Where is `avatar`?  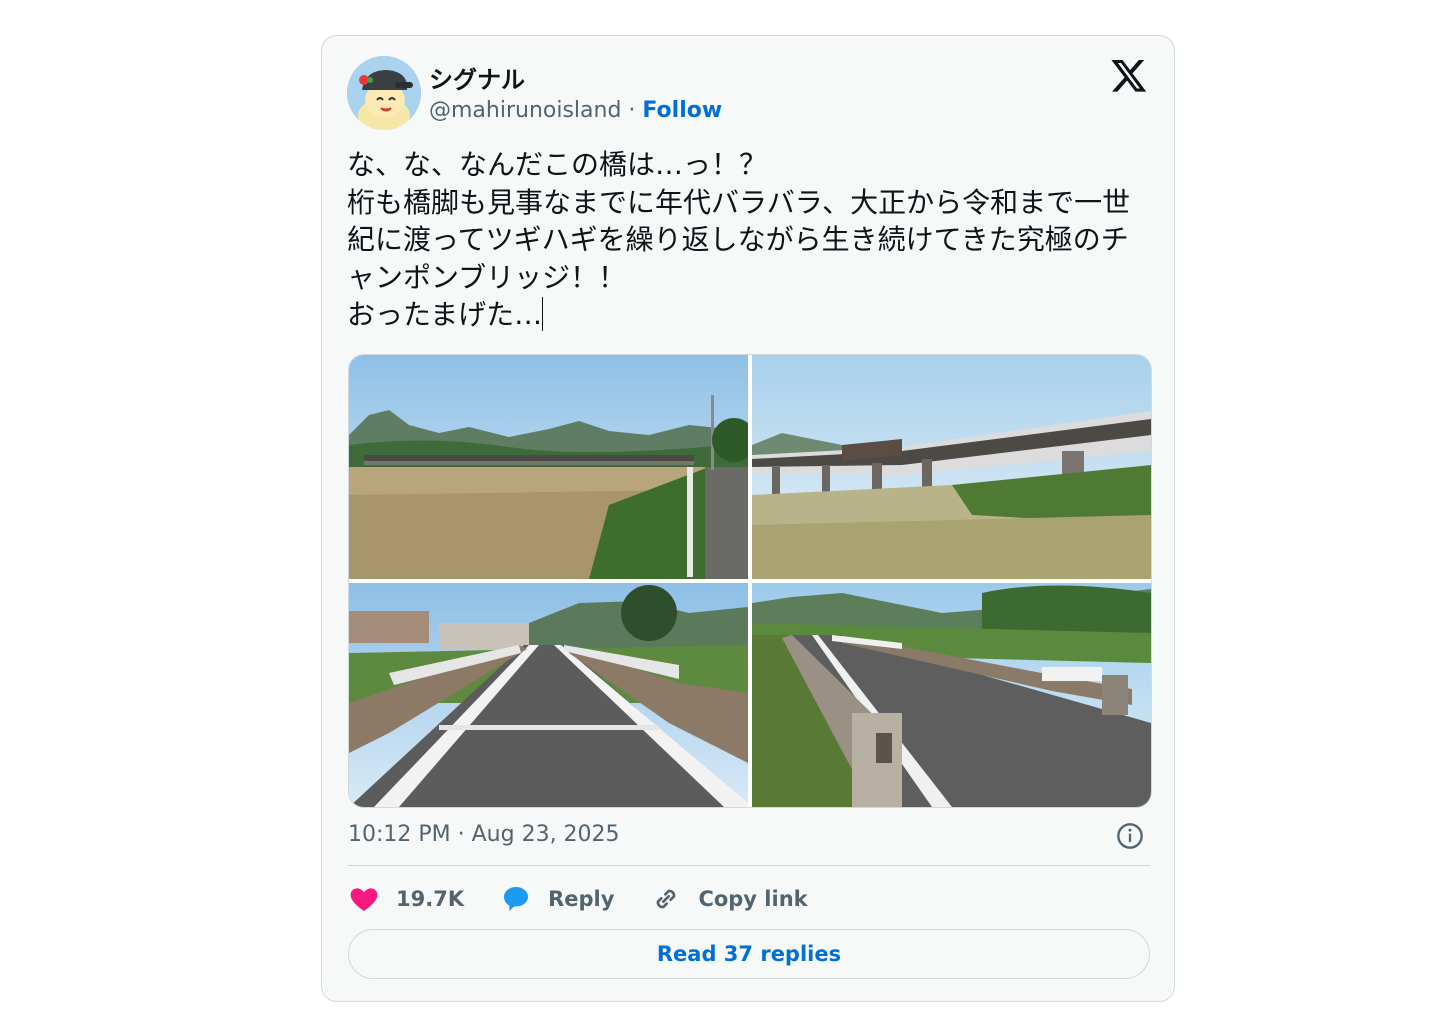 avatar is located at coordinates (384, 93).